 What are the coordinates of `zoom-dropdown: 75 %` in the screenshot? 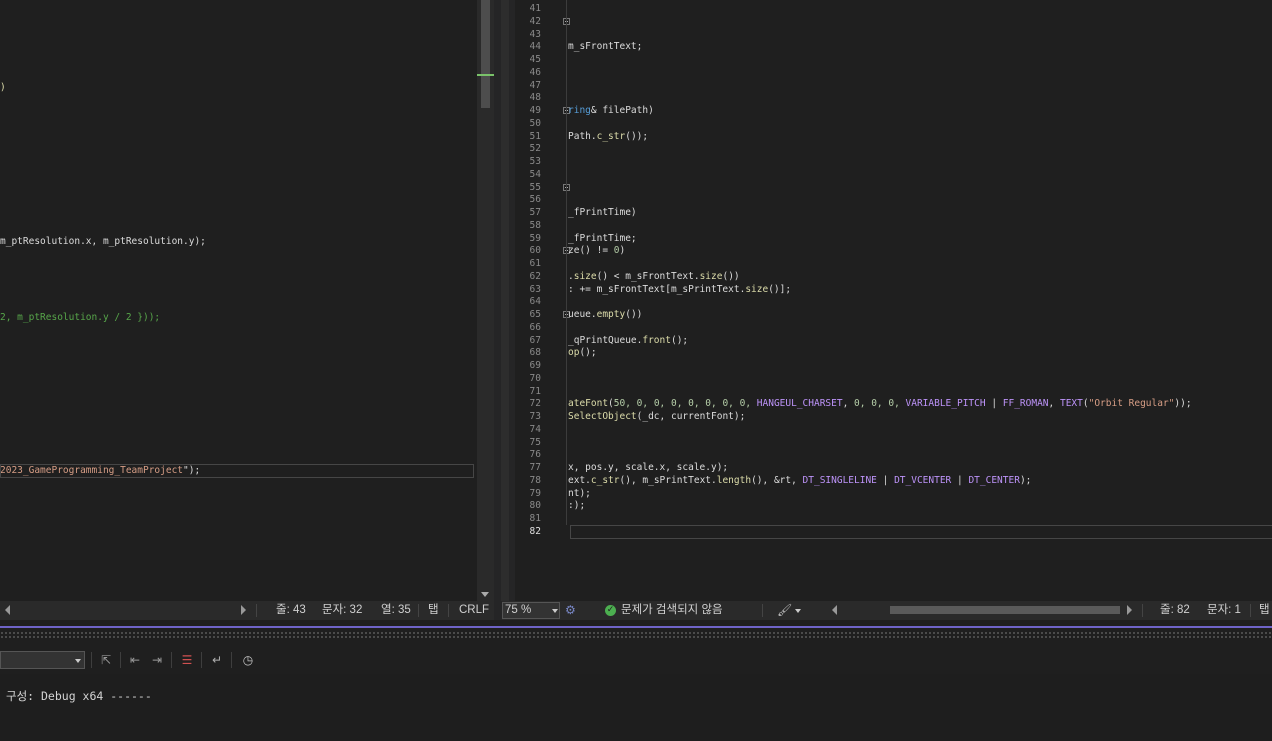 It's located at (531, 610).